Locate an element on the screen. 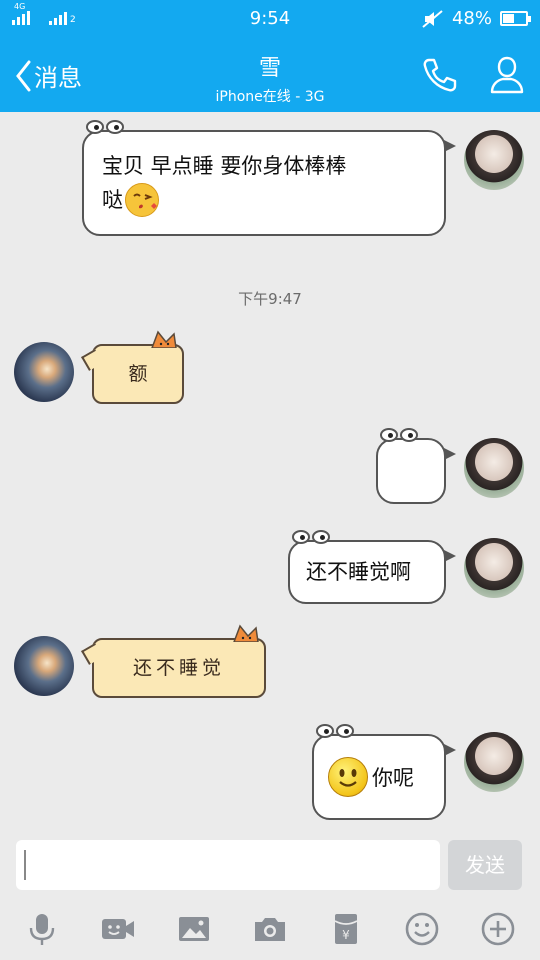 Image resolution: width=540 pixels, height=960 pixels. camera-icon is located at coordinates (270, 929).